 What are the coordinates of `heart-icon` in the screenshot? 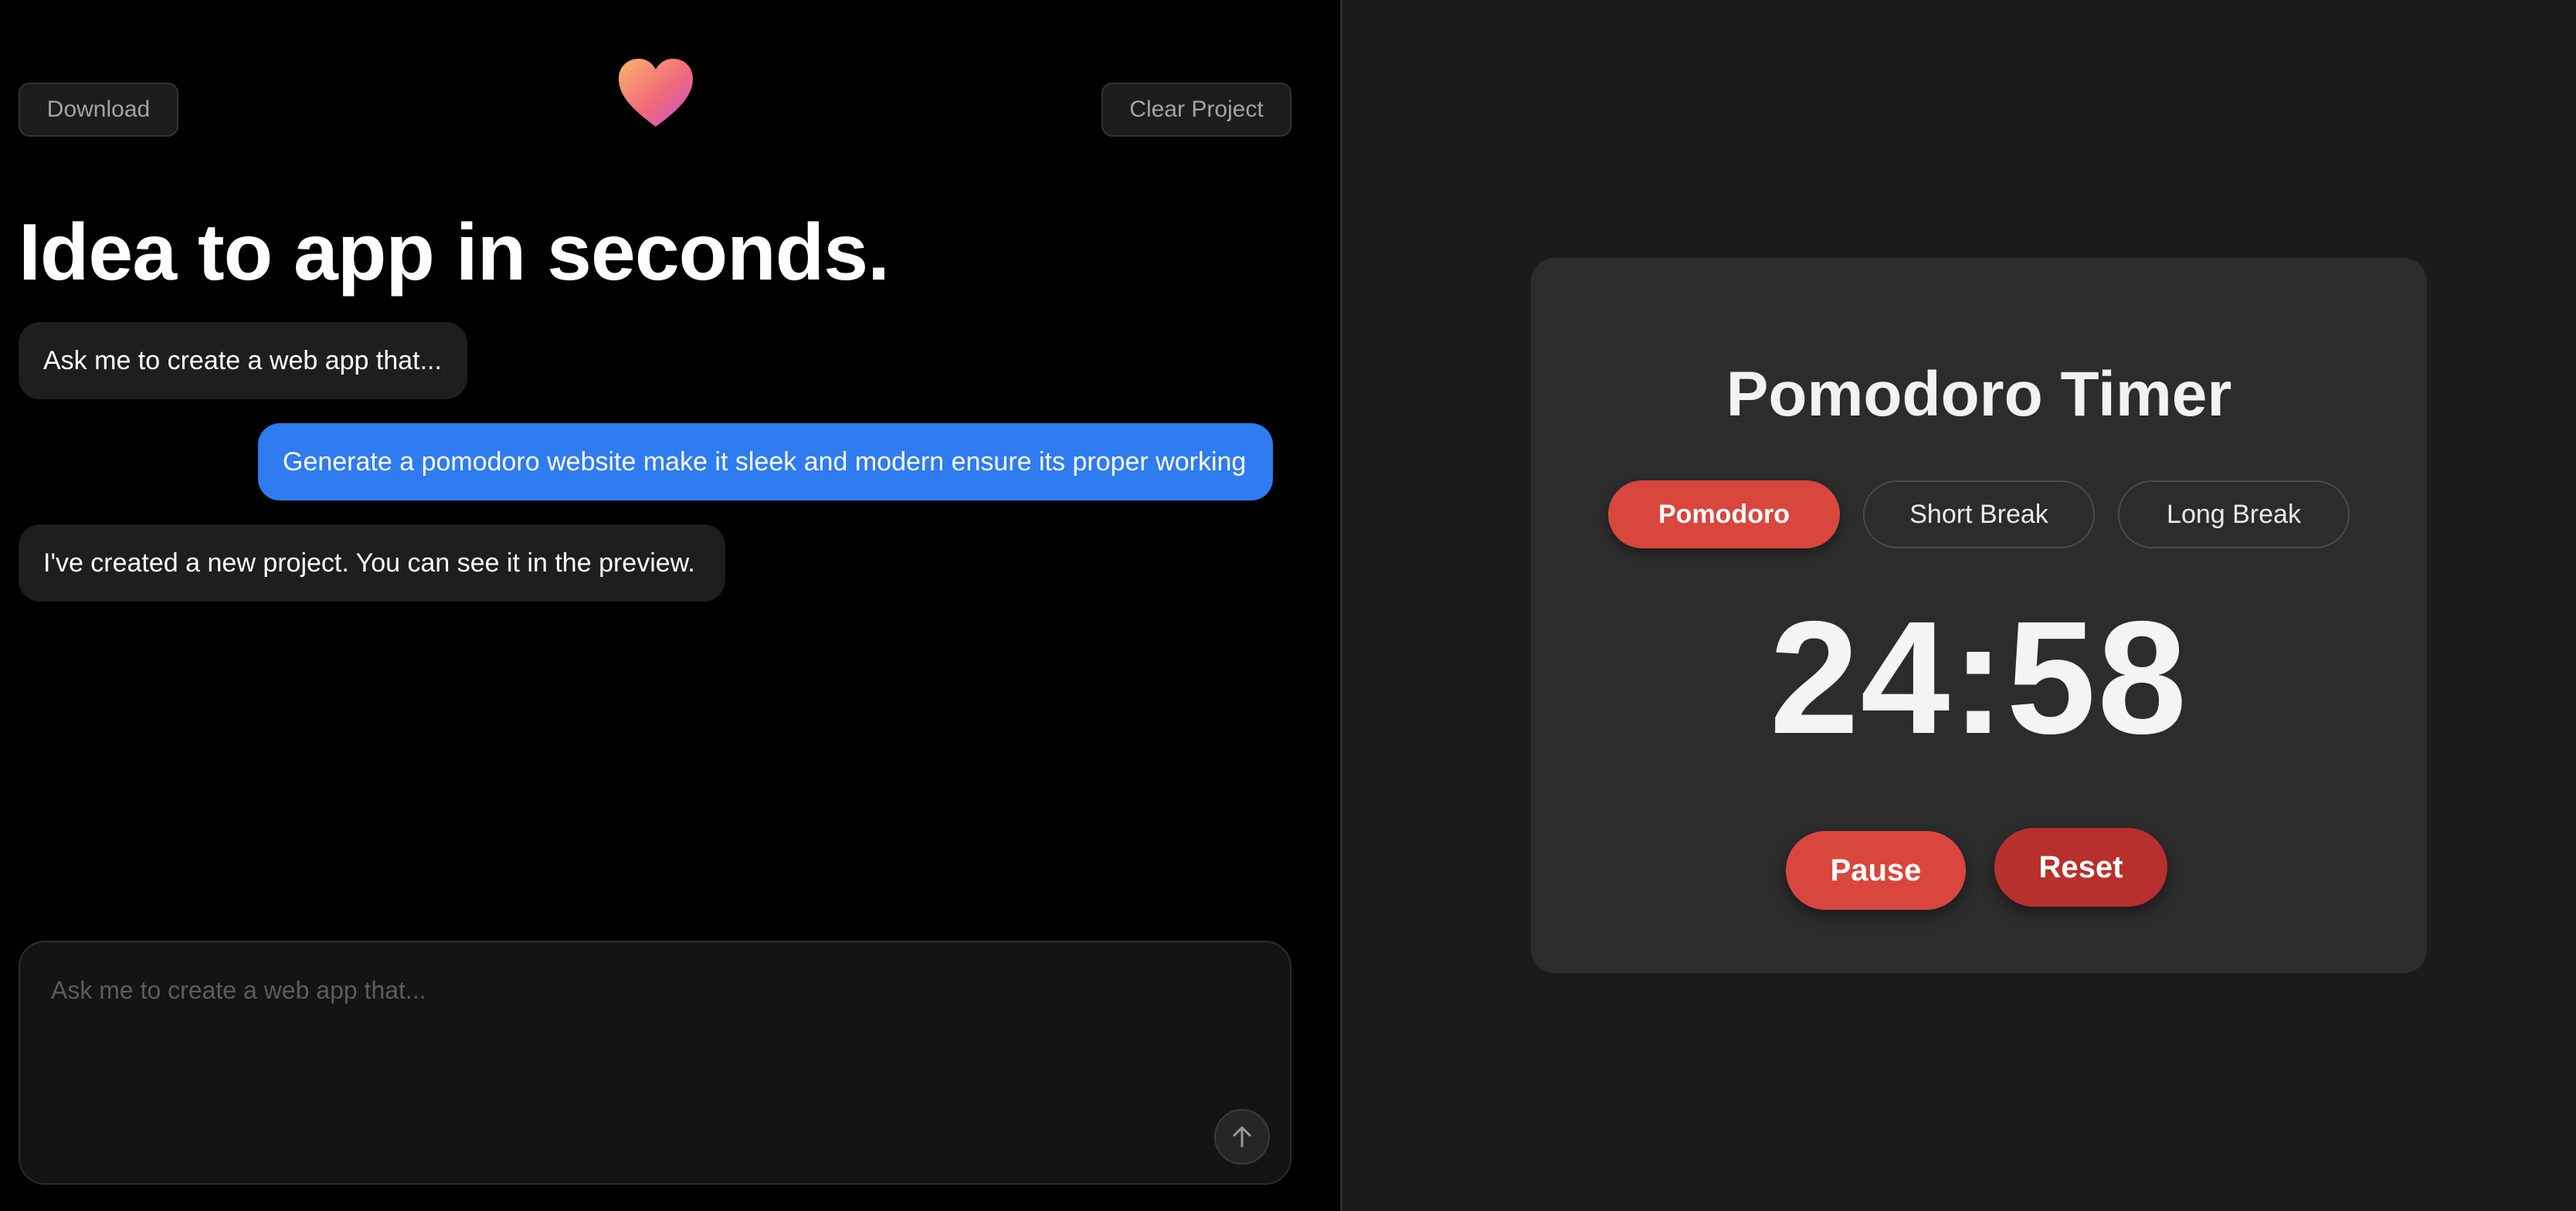 It's located at (656, 93).